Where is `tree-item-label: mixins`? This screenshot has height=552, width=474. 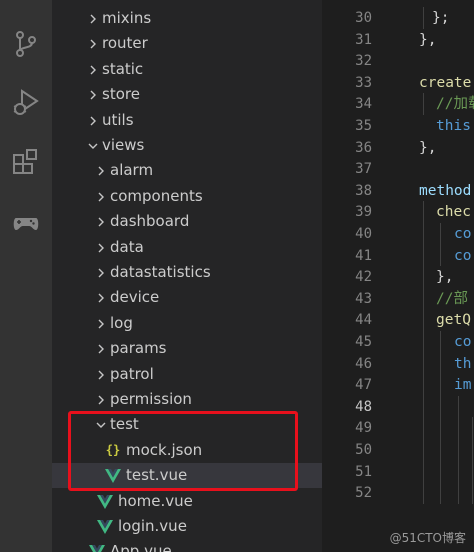
tree-item-label: mixins is located at coordinates (127, 18).